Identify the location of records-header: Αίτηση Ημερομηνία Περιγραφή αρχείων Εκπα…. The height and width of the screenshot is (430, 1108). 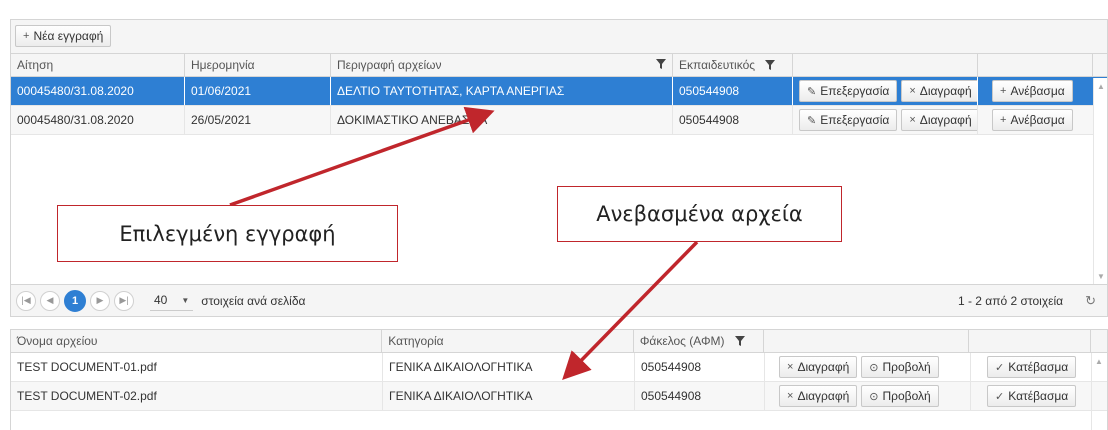
(559, 65).